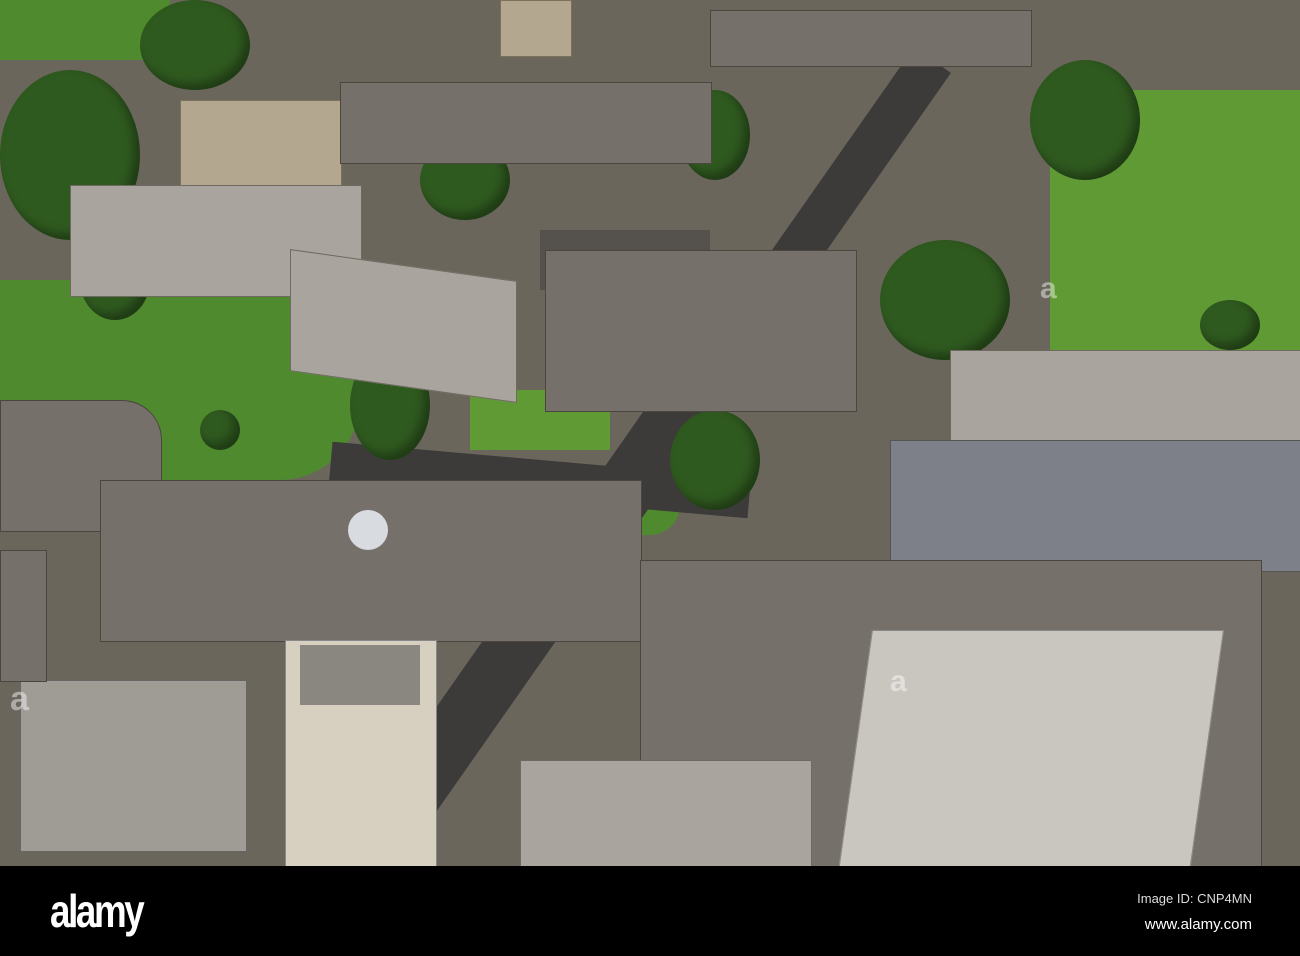  I want to click on website-link: www.alamy.com, so click(1198, 924).